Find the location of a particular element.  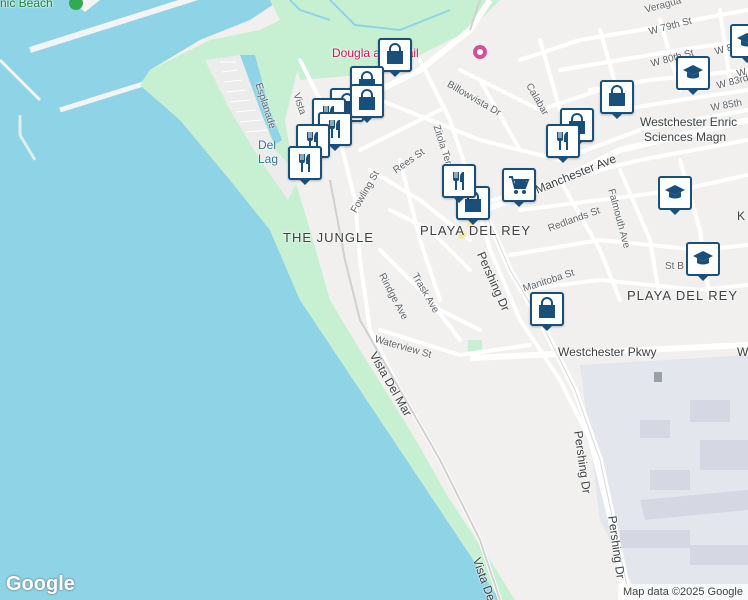

poi-label-beach: nic Beach is located at coordinates (26, 4).